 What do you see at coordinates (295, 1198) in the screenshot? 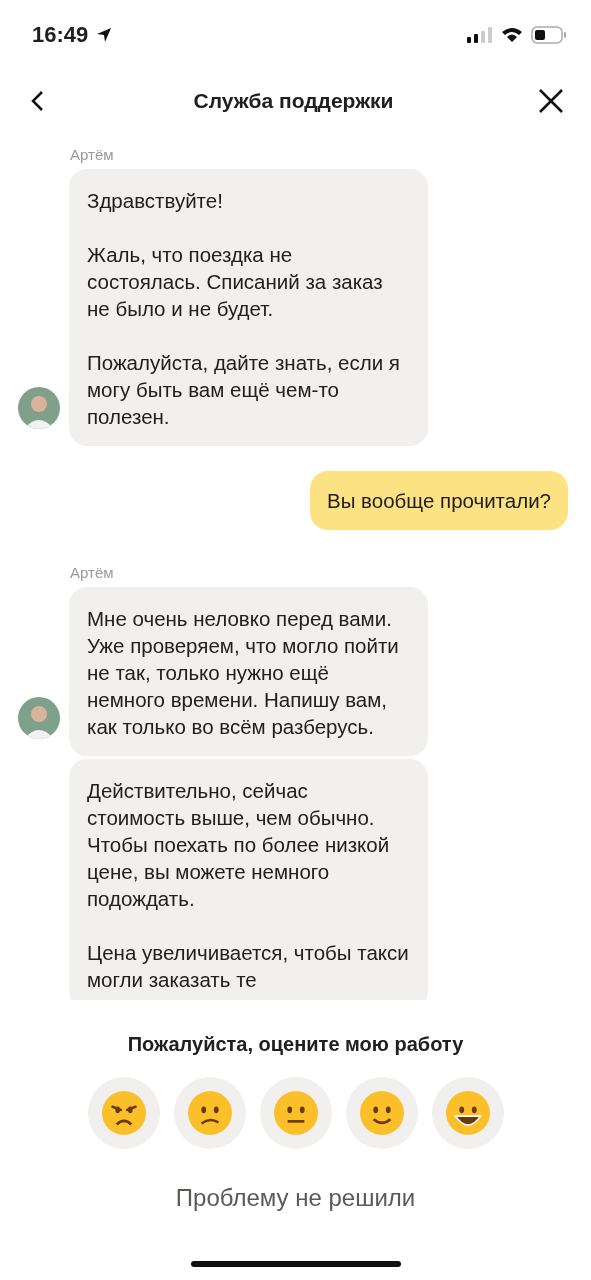
I see `problem-not-solved-link: Проблему не решили` at bounding box center [295, 1198].